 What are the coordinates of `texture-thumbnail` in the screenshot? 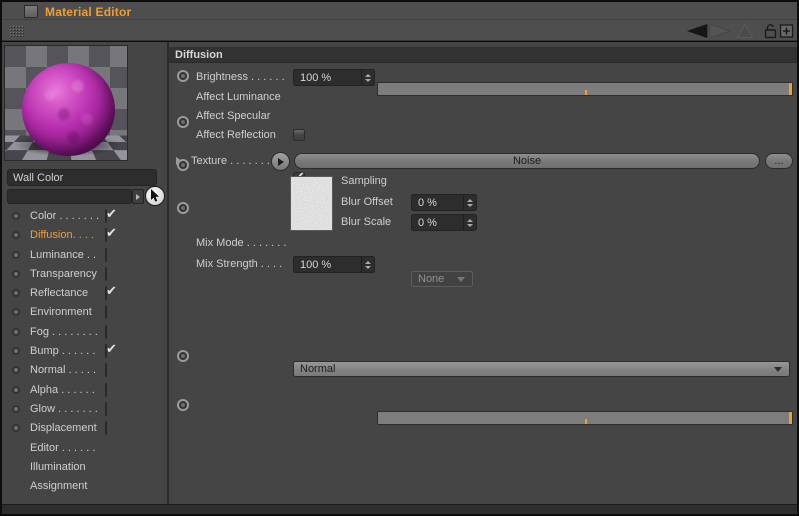 It's located at (311, 203).